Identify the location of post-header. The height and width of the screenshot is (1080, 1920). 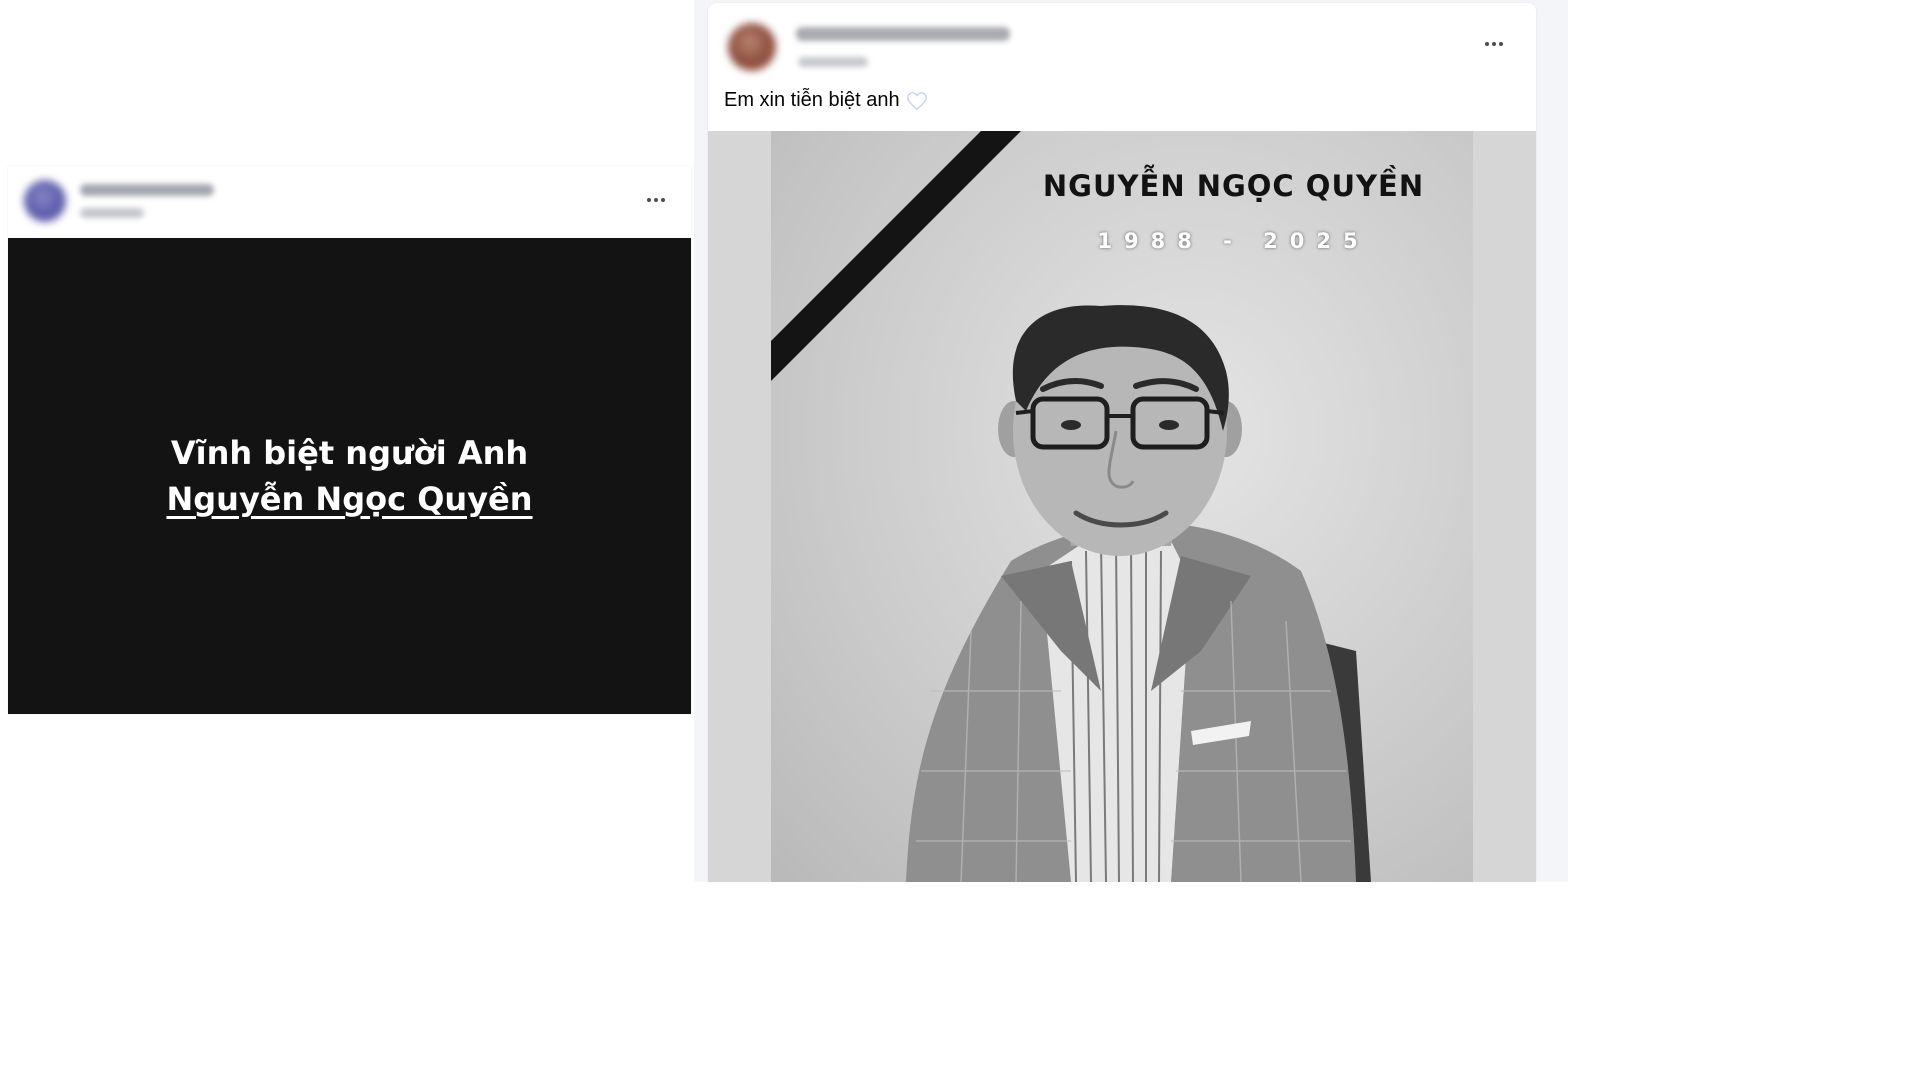
(349, 202).